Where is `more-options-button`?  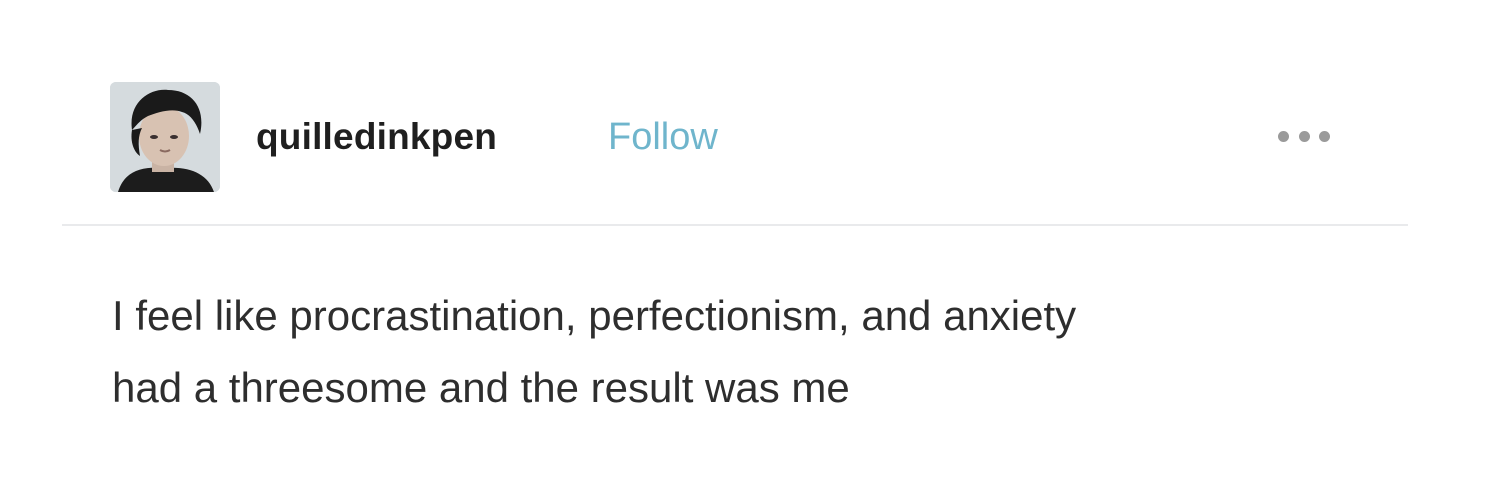
more-options-button is located at coordinates (1304, 136).